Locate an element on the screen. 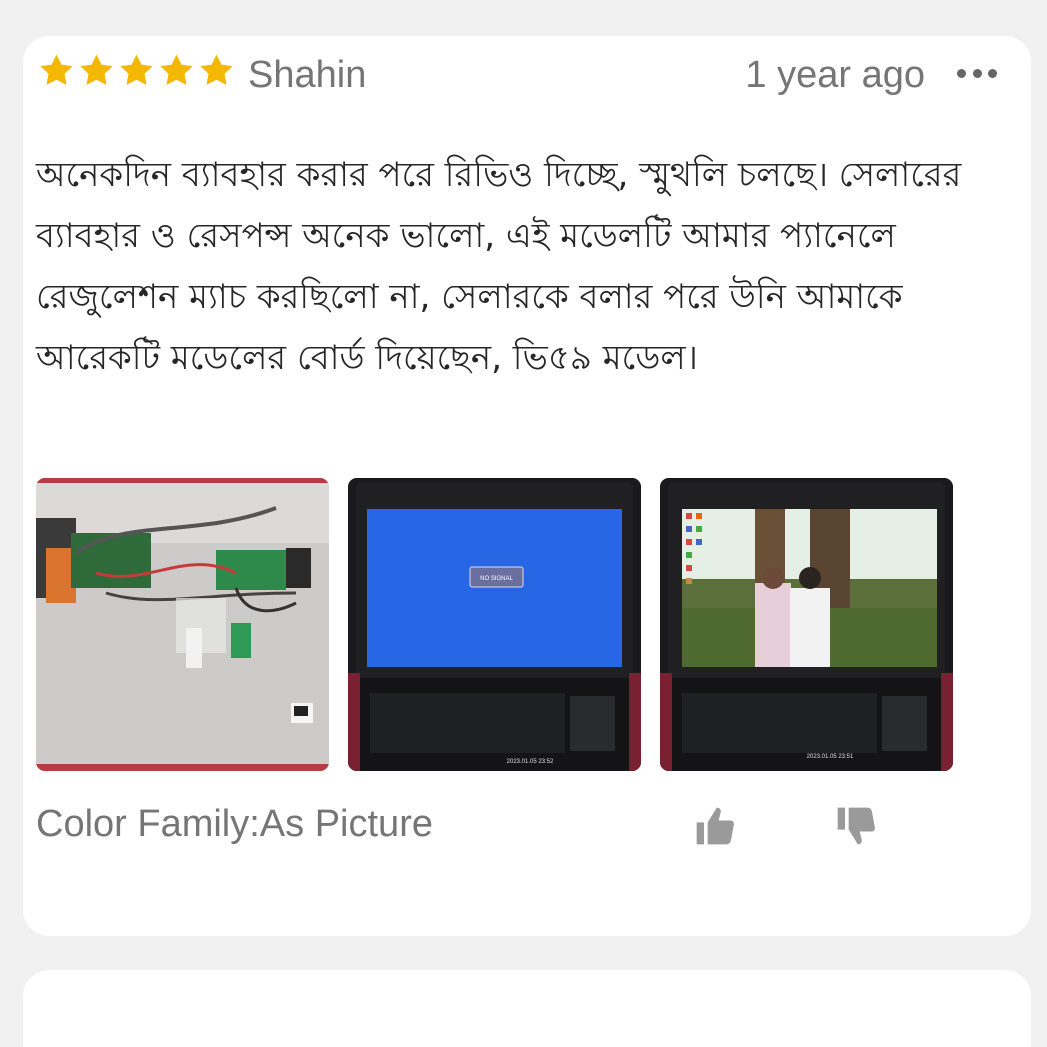  review-time: 1 year ago is located at coordinates (835, 75).